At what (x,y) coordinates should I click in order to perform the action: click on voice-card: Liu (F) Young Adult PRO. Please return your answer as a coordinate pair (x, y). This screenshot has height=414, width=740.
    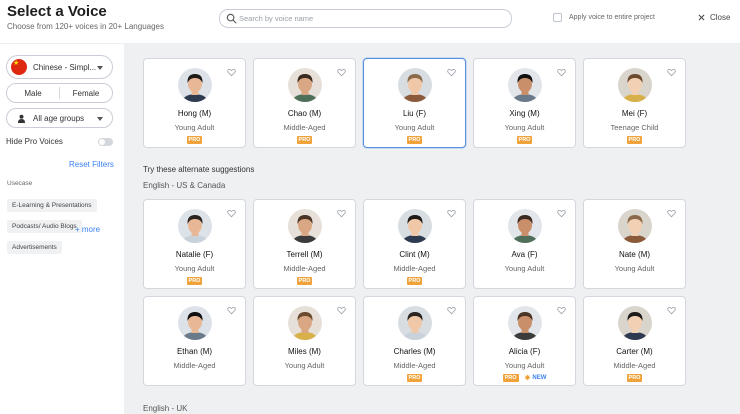
    Looking at the image, I should click on (414, 103).